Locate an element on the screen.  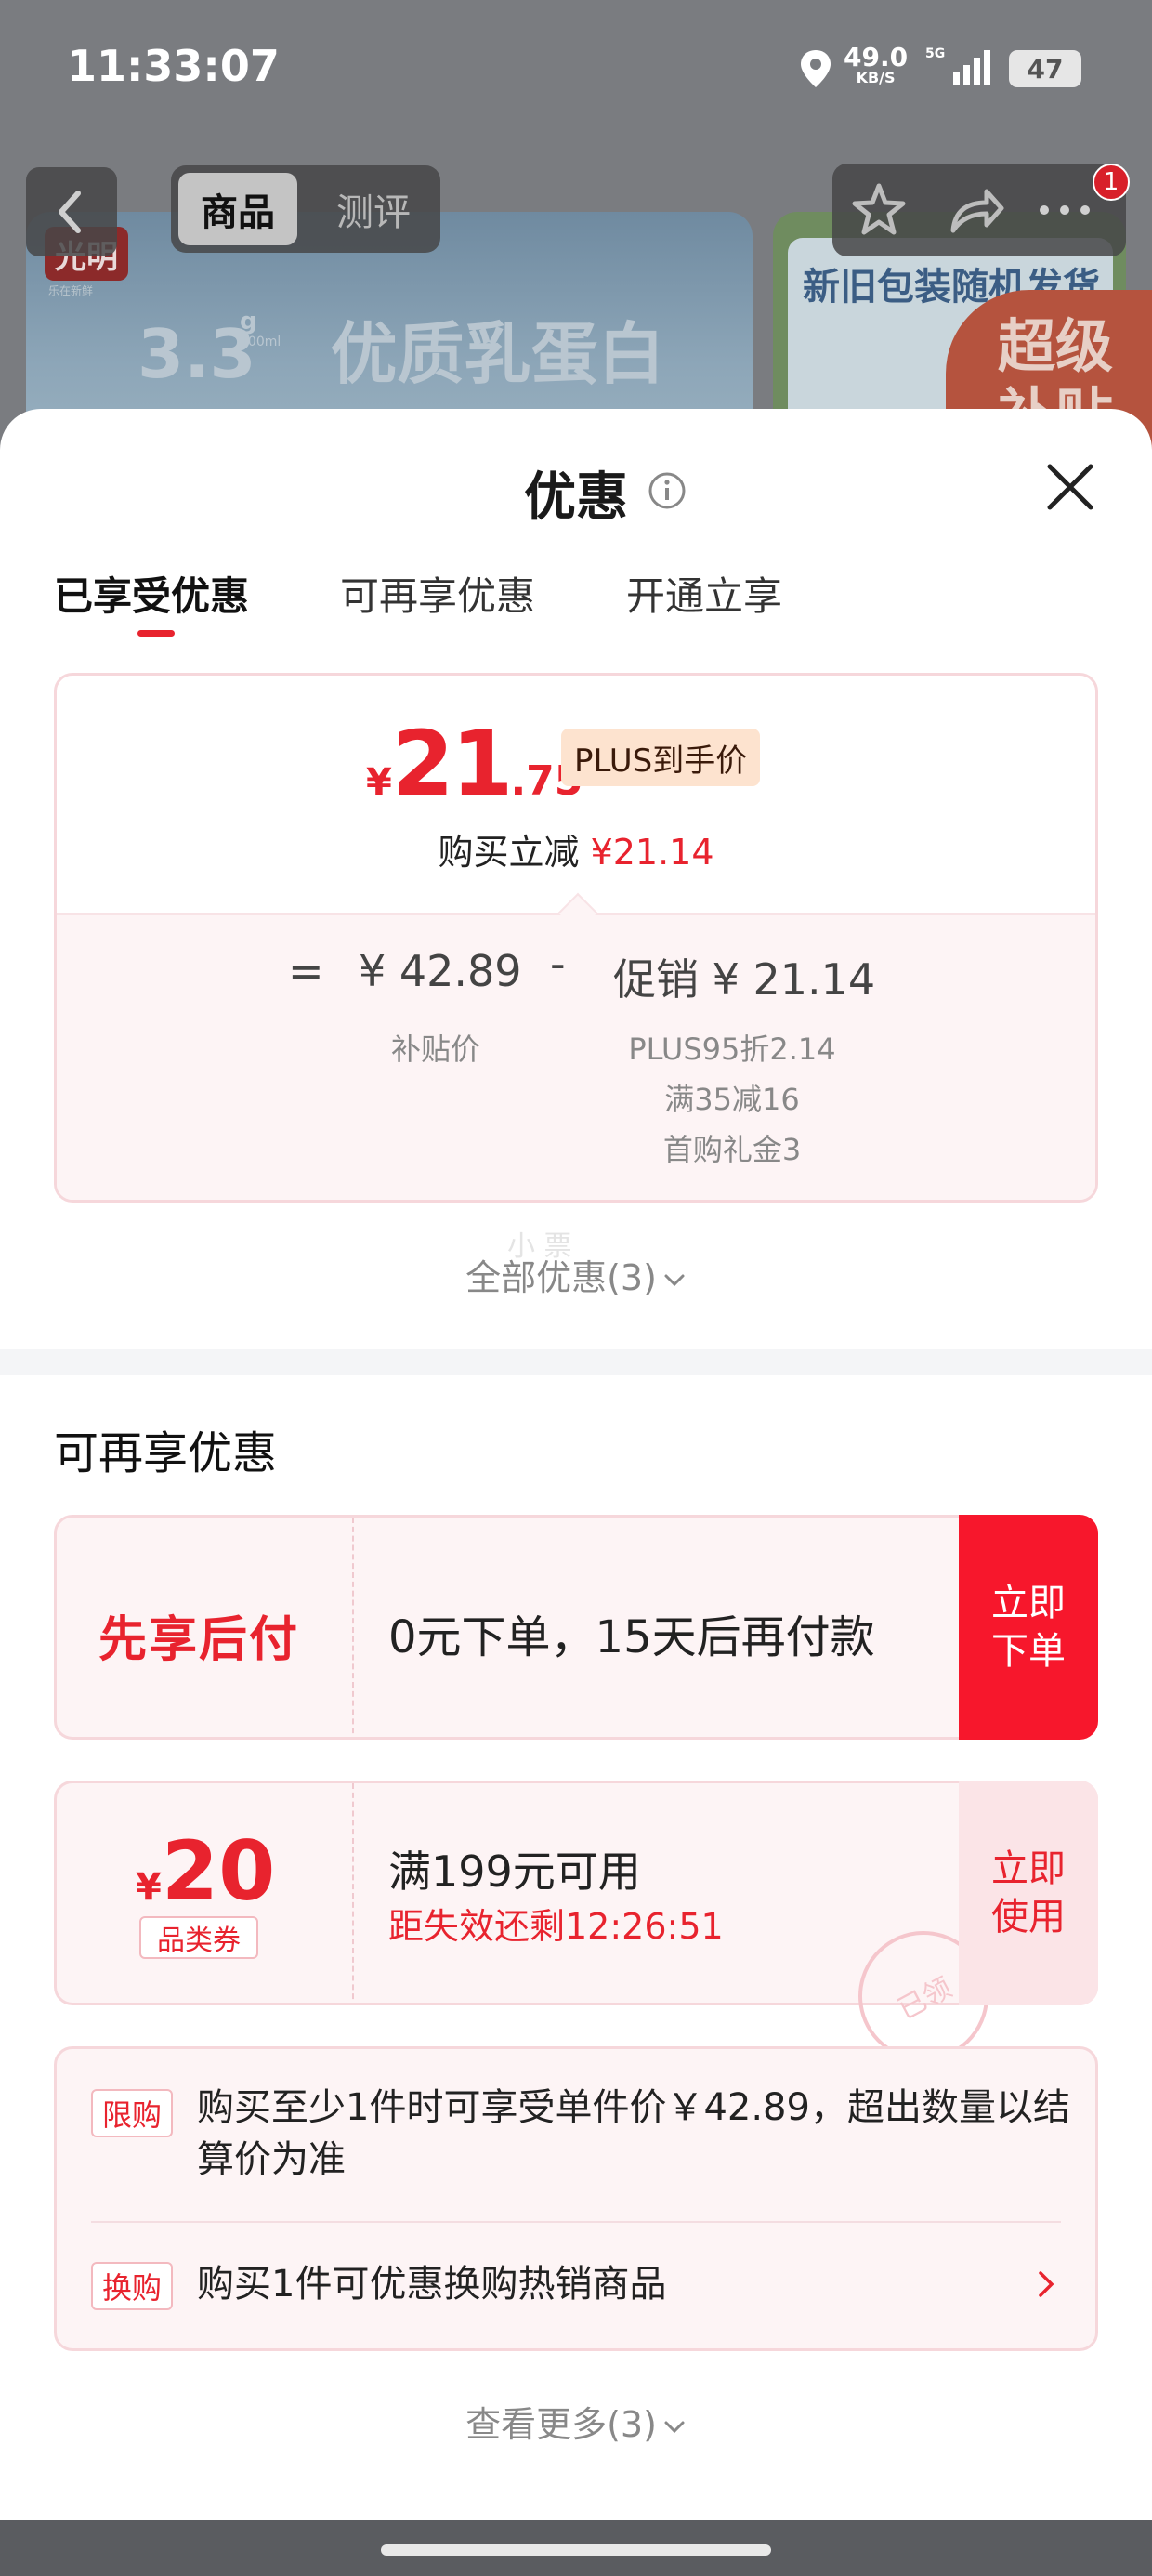
formula-minus: - is located at coordinates (558, 964).